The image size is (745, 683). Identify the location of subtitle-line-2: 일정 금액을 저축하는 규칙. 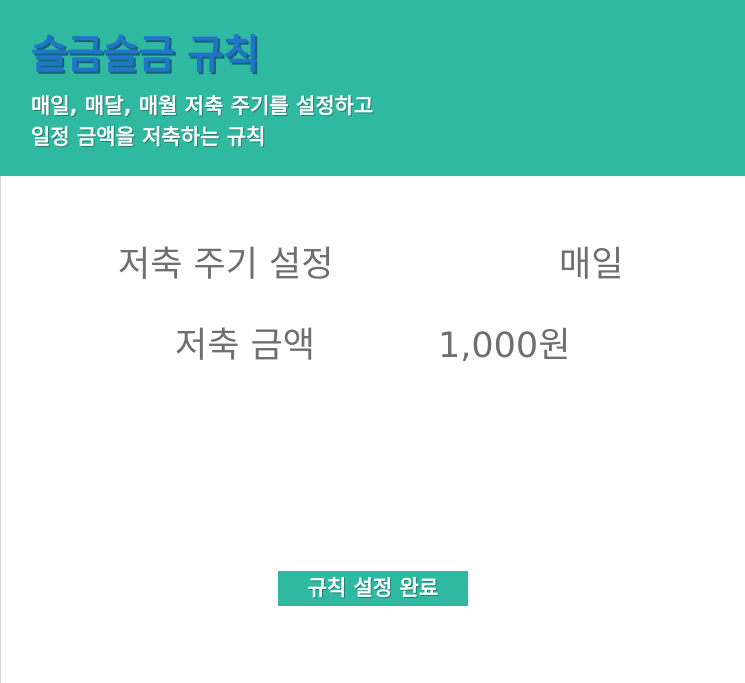
(148, 137).